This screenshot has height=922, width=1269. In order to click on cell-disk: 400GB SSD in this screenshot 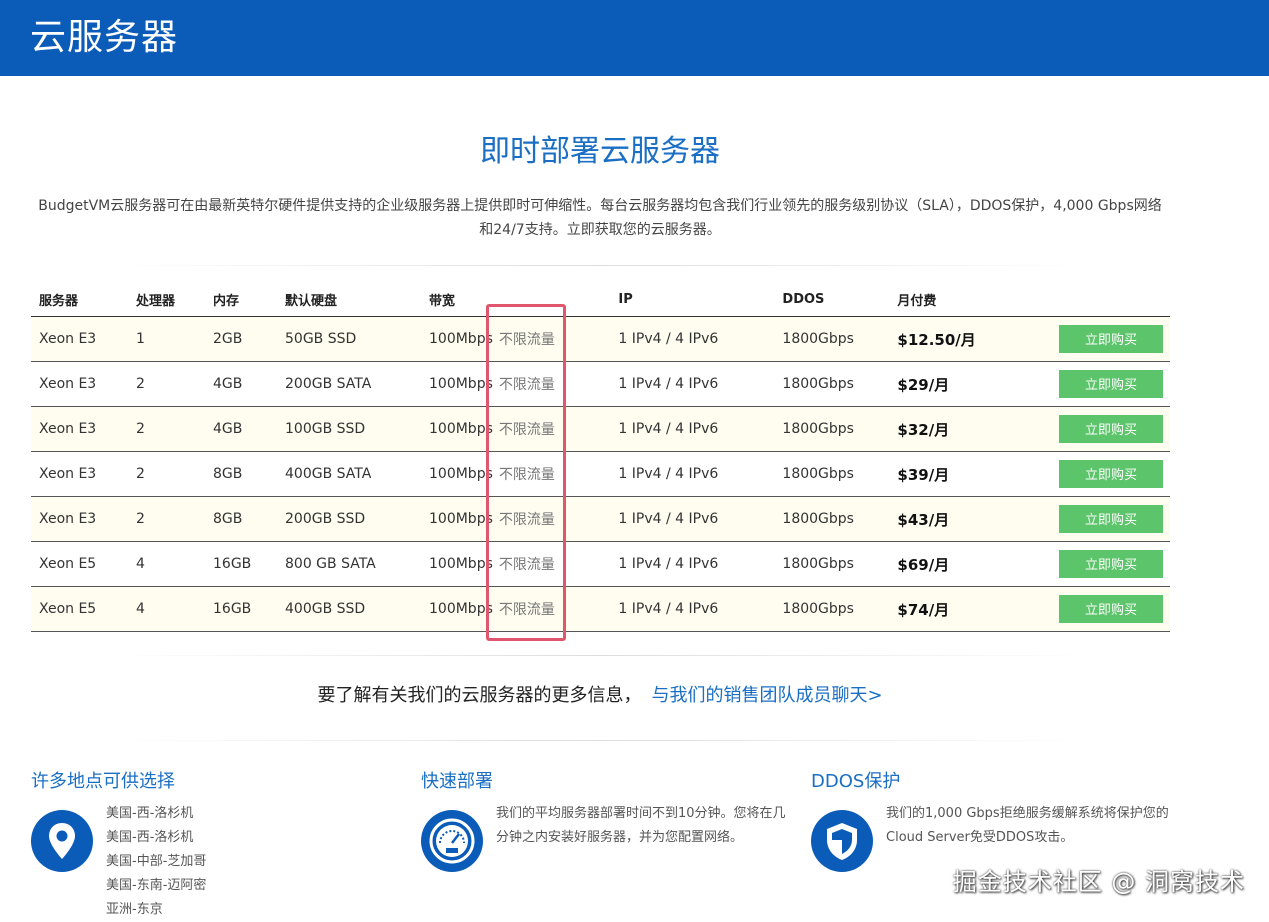, I will do `click(349, 609)`.